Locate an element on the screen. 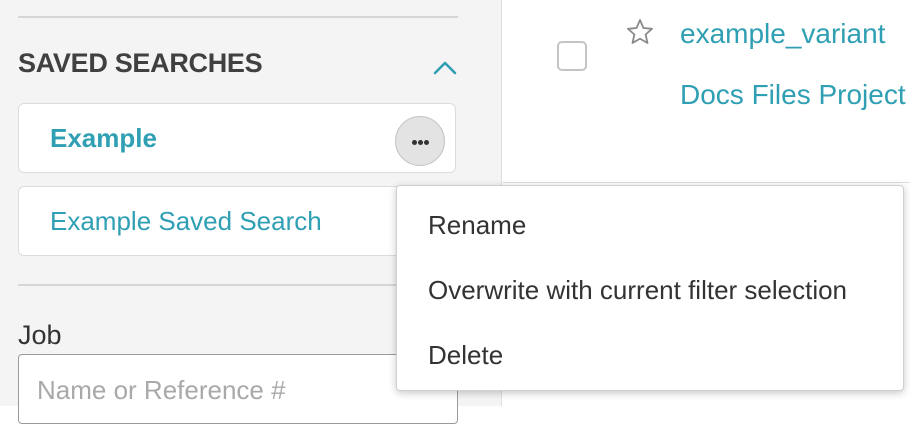 This screenshot has height=424, width=910. saved-search-item: Example is located at coordinates (237, 138).